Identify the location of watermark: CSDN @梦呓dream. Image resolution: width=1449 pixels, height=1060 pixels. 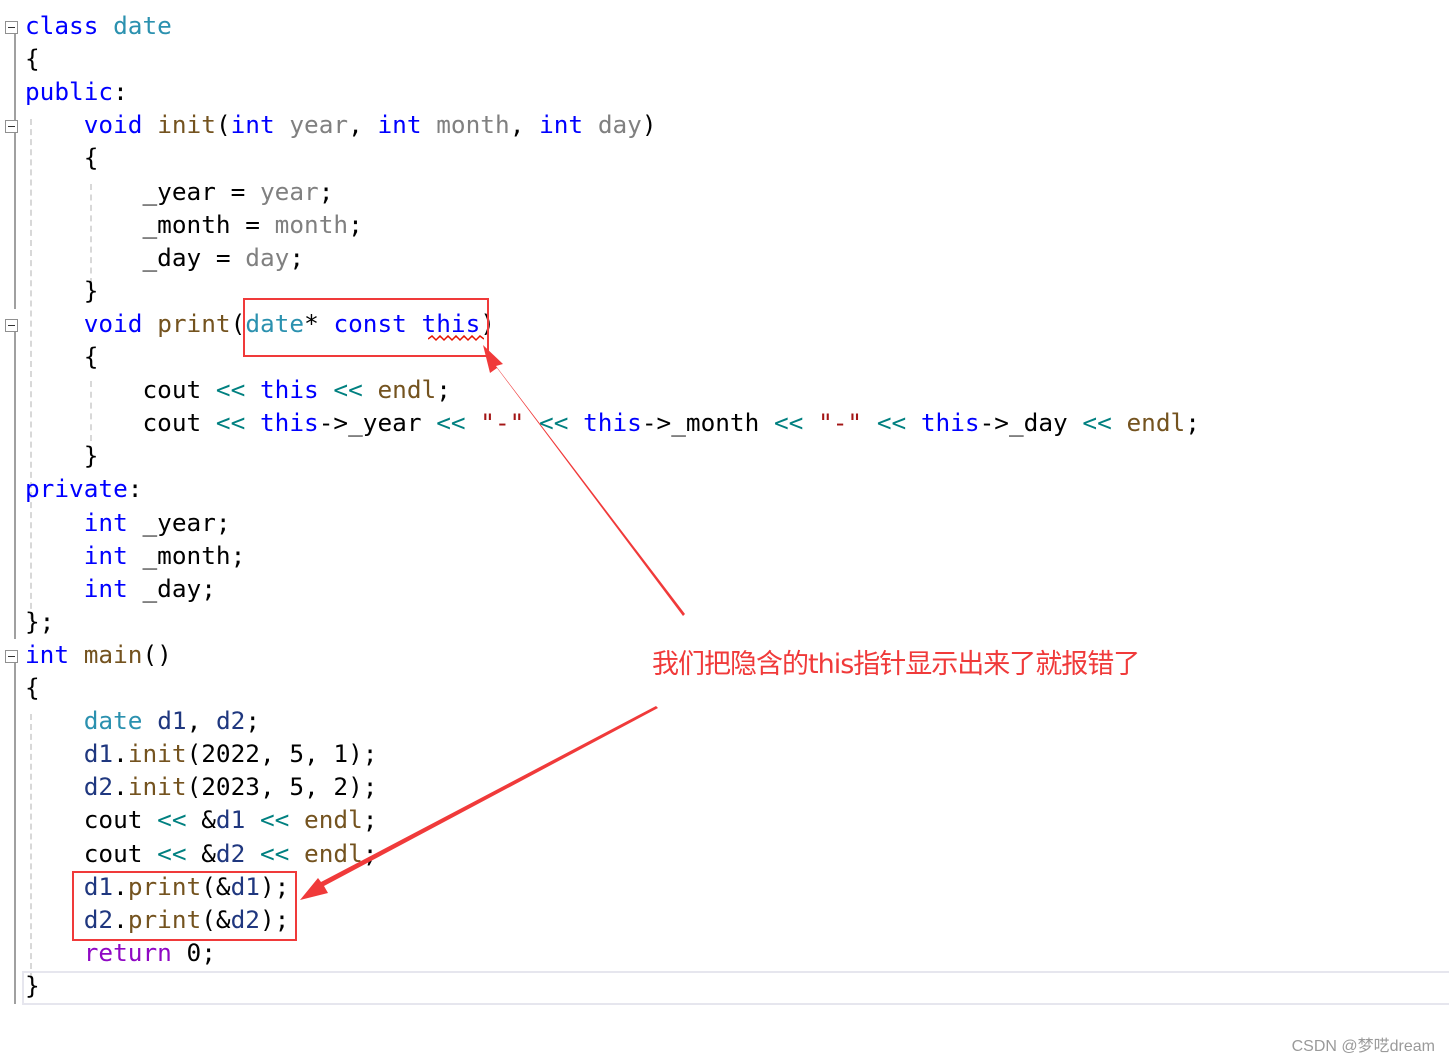
(1363, 1046).